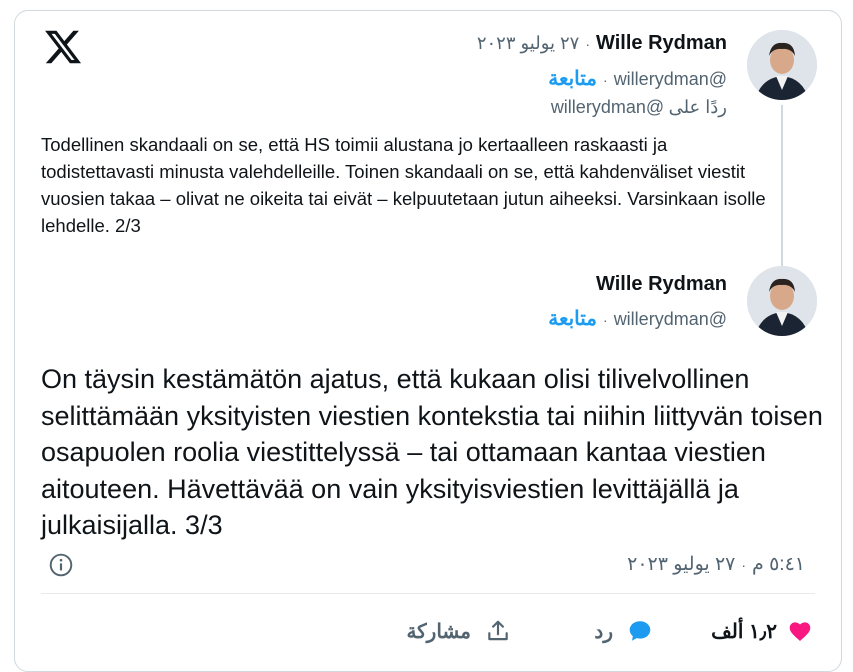 Image resolution: width=853 pixels, height=672 pixels. I want to click on reply-to-line: ردًا على @willerydman, so click(639, 107).